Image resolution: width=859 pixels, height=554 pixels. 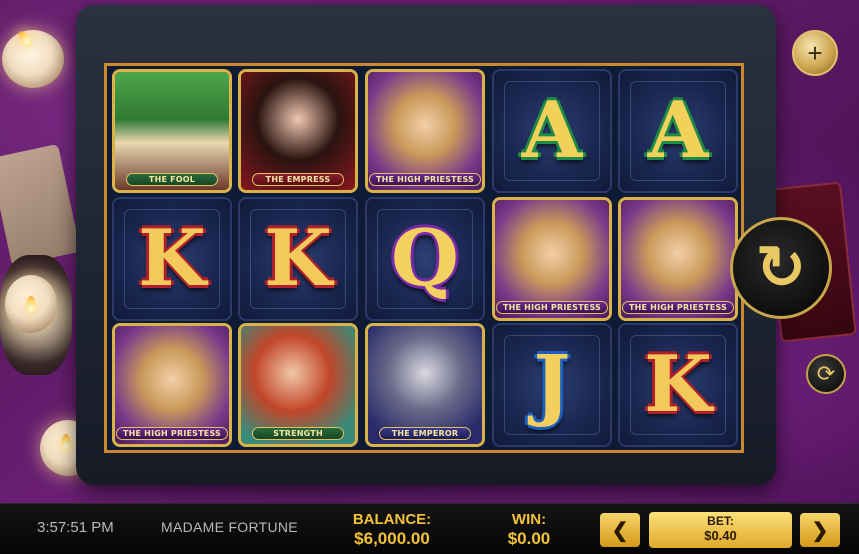 I want to click on autoplay-icon: ⟳, so click(x=826, y=373).